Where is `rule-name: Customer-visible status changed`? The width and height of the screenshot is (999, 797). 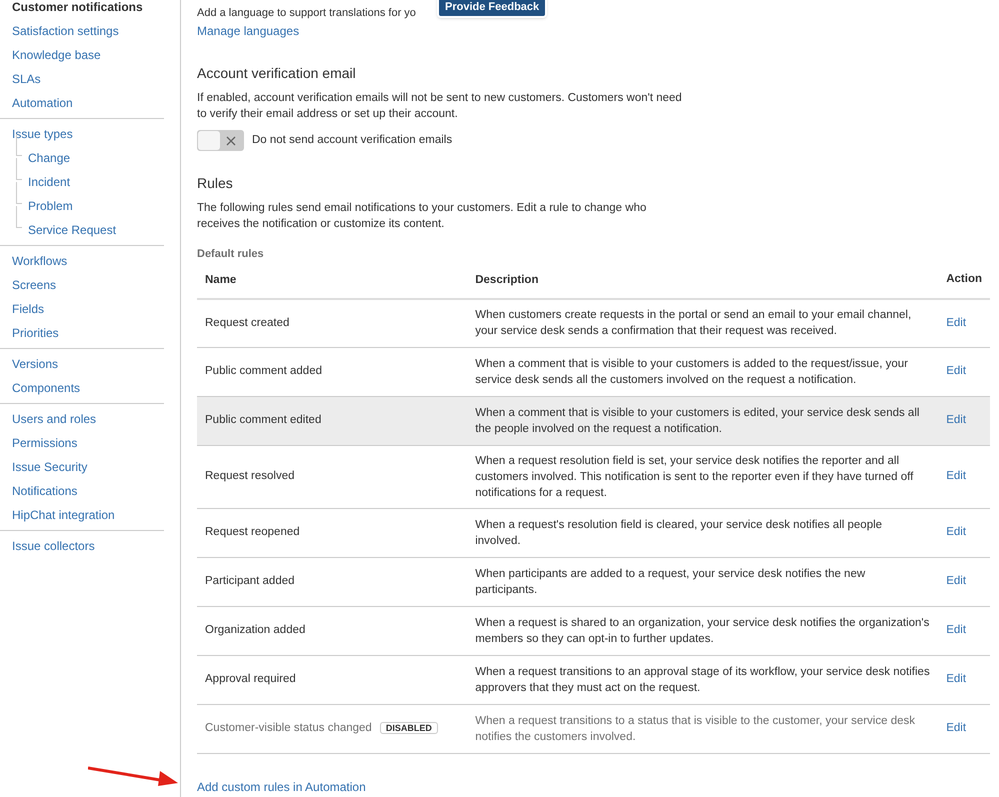 rule-name: Customer-visible status changed is located at coordinates (288, 728).